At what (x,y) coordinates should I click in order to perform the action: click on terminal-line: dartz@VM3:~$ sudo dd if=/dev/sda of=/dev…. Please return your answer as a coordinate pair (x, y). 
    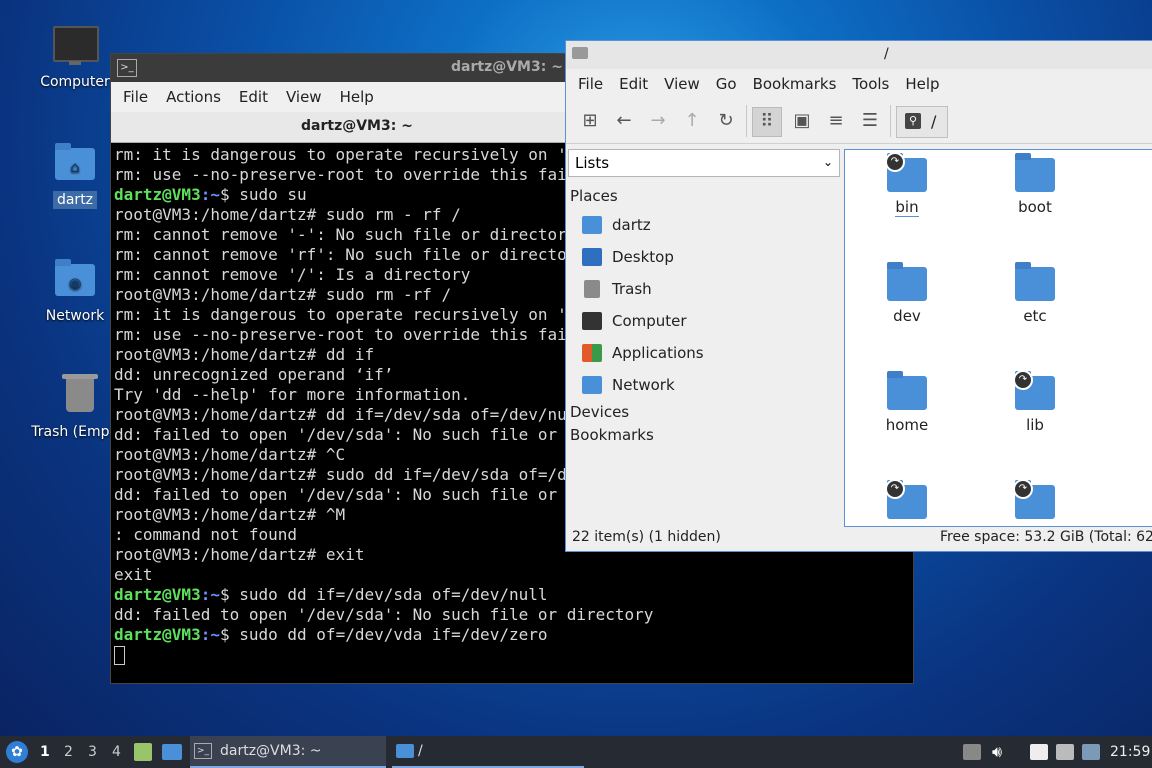
    Looking at the image, I should click on (512, 595).